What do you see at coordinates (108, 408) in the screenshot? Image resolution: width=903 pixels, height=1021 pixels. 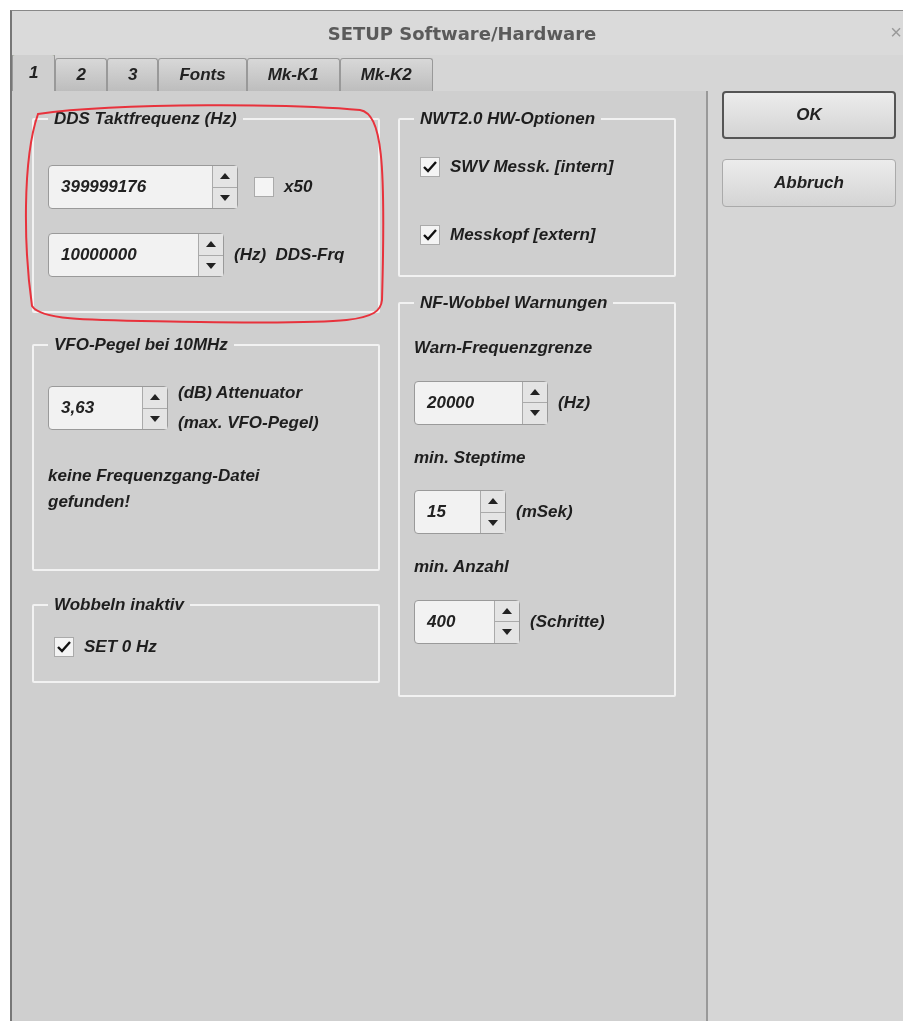 I see `spin-box: 3,63` at bounding box center [108, 408].